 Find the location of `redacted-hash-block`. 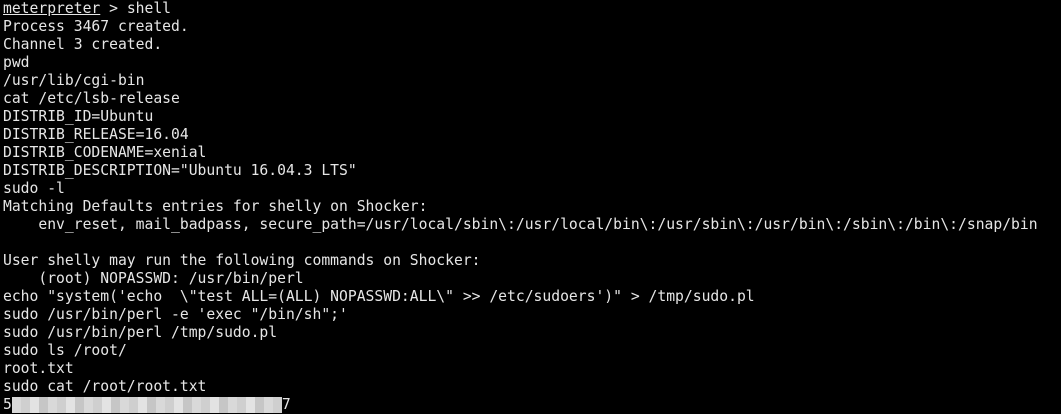

redacted-hash-block is located at coordinates (146, 405).